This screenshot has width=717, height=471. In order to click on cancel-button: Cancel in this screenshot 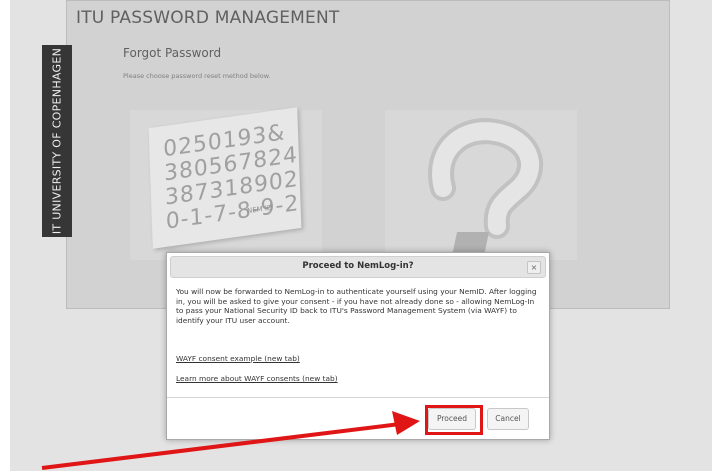, I will do `click(508, 419)`.